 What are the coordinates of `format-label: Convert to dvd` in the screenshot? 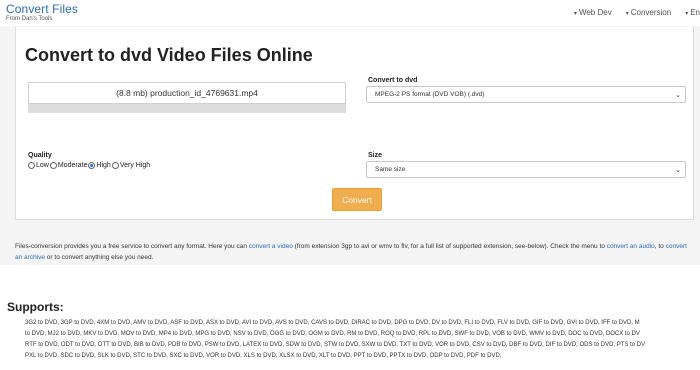 It's located at (393, 80).